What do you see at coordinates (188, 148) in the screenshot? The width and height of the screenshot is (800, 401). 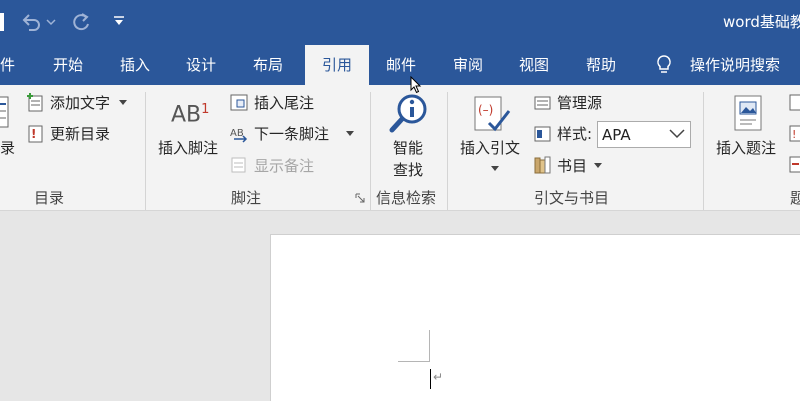 I see `insert-footnote-button: 插入脚注` at bounding box center [188, 148].